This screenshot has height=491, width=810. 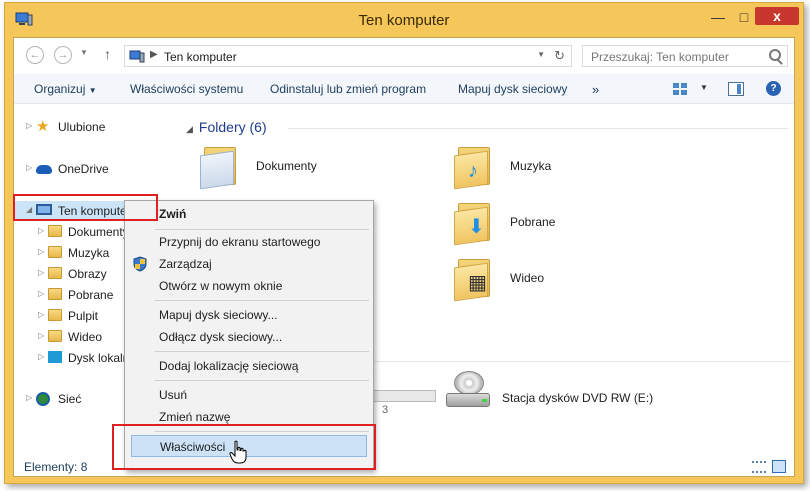 I want to click on folder-label: Pobrane, so click(x=533, y=222).